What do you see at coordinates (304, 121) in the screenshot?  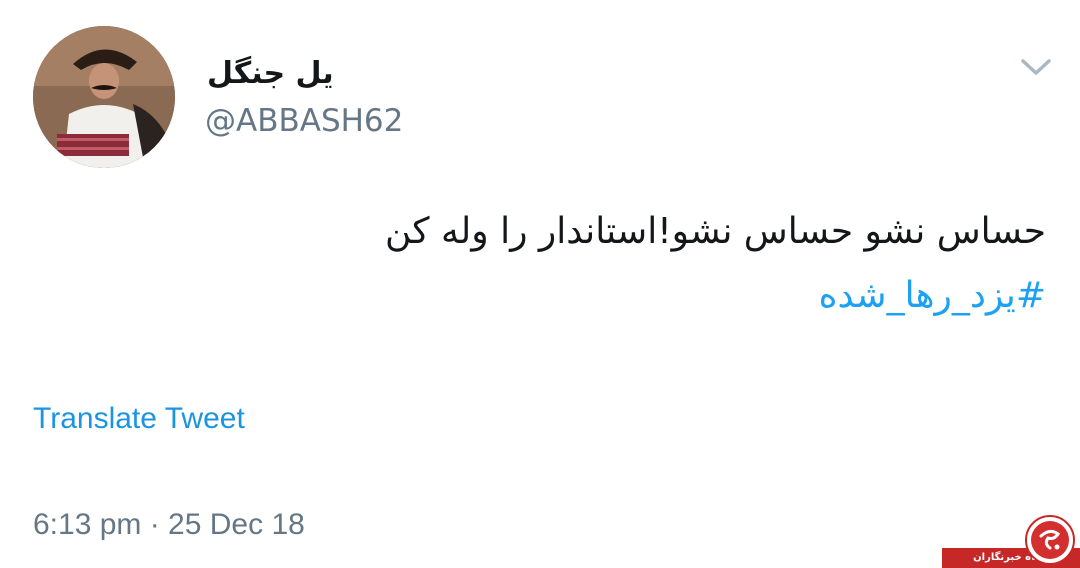 I see `user-handle: @ABBASH62` at bounding box center [304, 121].